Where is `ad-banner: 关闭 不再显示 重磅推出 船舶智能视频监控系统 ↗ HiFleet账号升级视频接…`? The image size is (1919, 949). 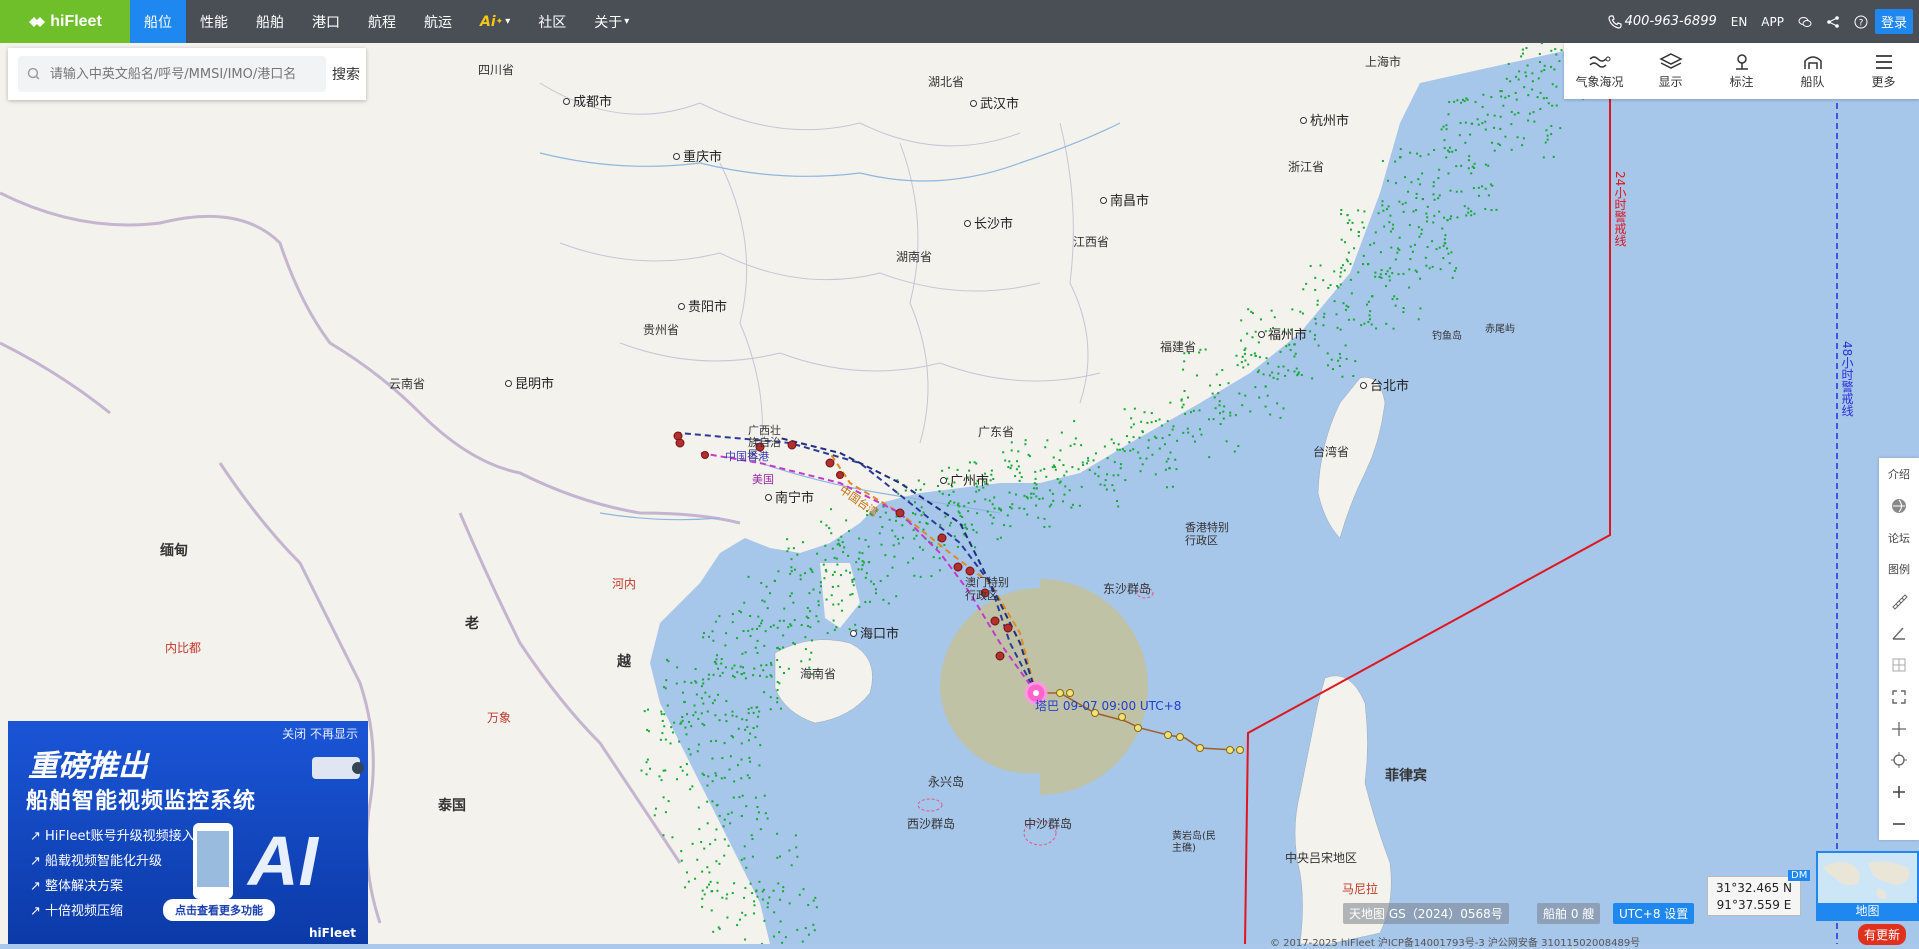
ad-banner: 关闭 不再显示 重磅推出 船舶智能视频监控系统 ↗ HiFleet账号升级视频接… is located at coordinates (188, 832).